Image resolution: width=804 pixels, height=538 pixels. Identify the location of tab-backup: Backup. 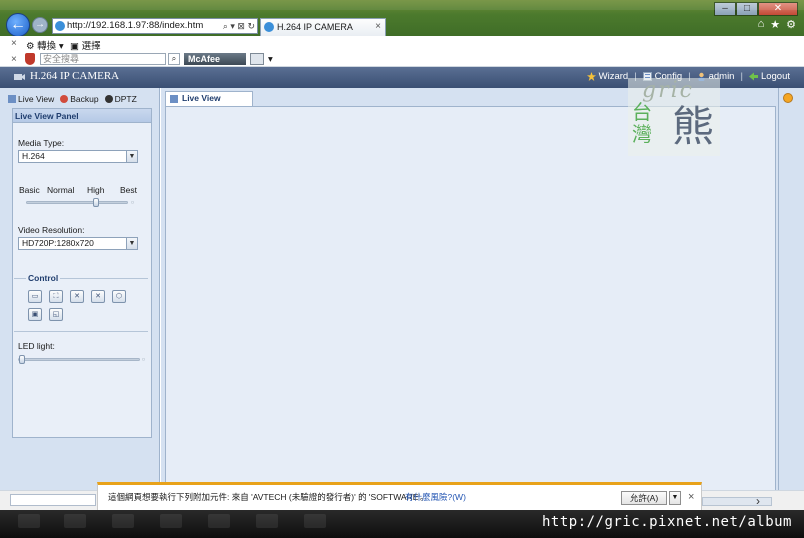
(79, 99).